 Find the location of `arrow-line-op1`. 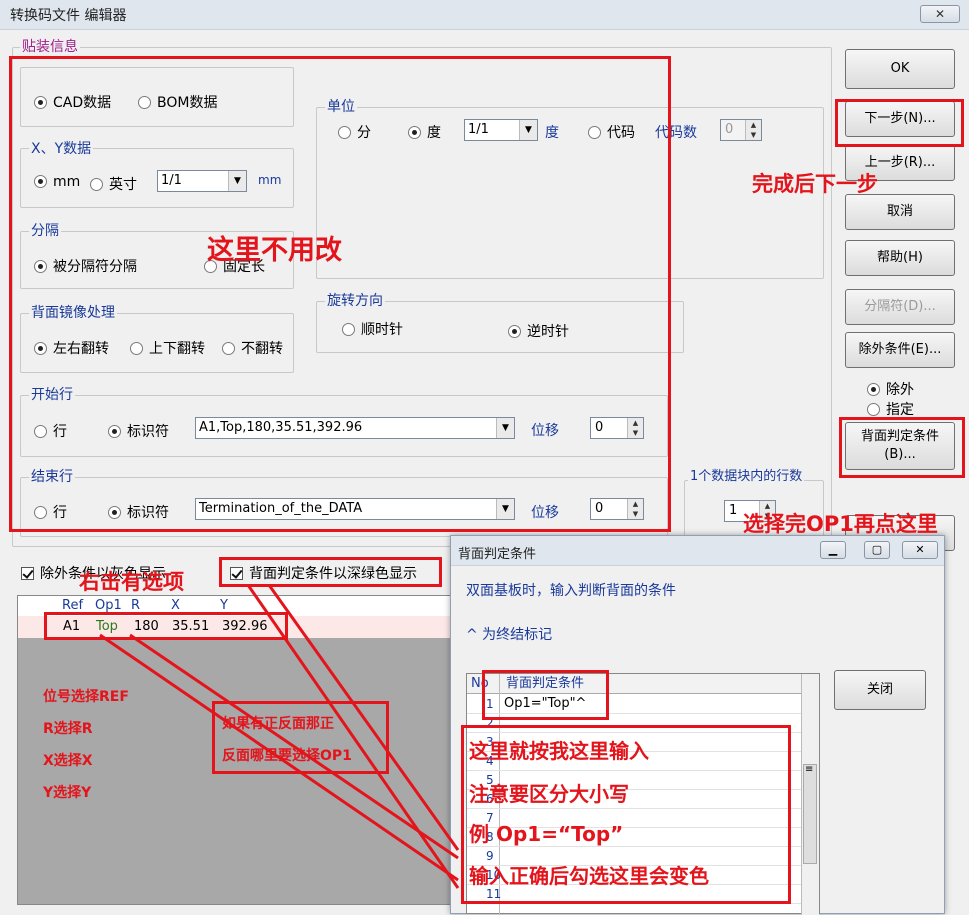

arrow-line-op1 is located at coordinates (279, 757).